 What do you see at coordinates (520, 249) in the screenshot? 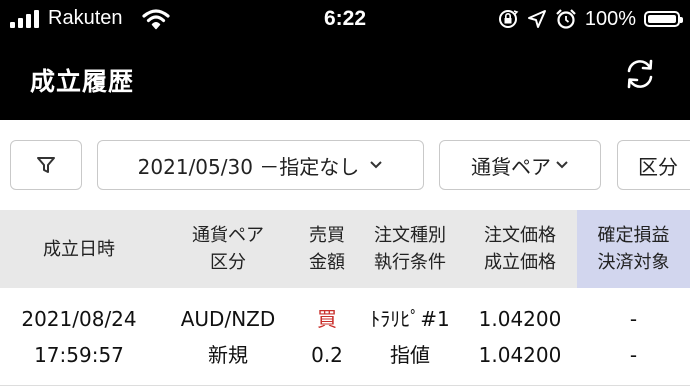
I see `column-header-price: 注文価格 成立価格` at bounding box center [520, 249].